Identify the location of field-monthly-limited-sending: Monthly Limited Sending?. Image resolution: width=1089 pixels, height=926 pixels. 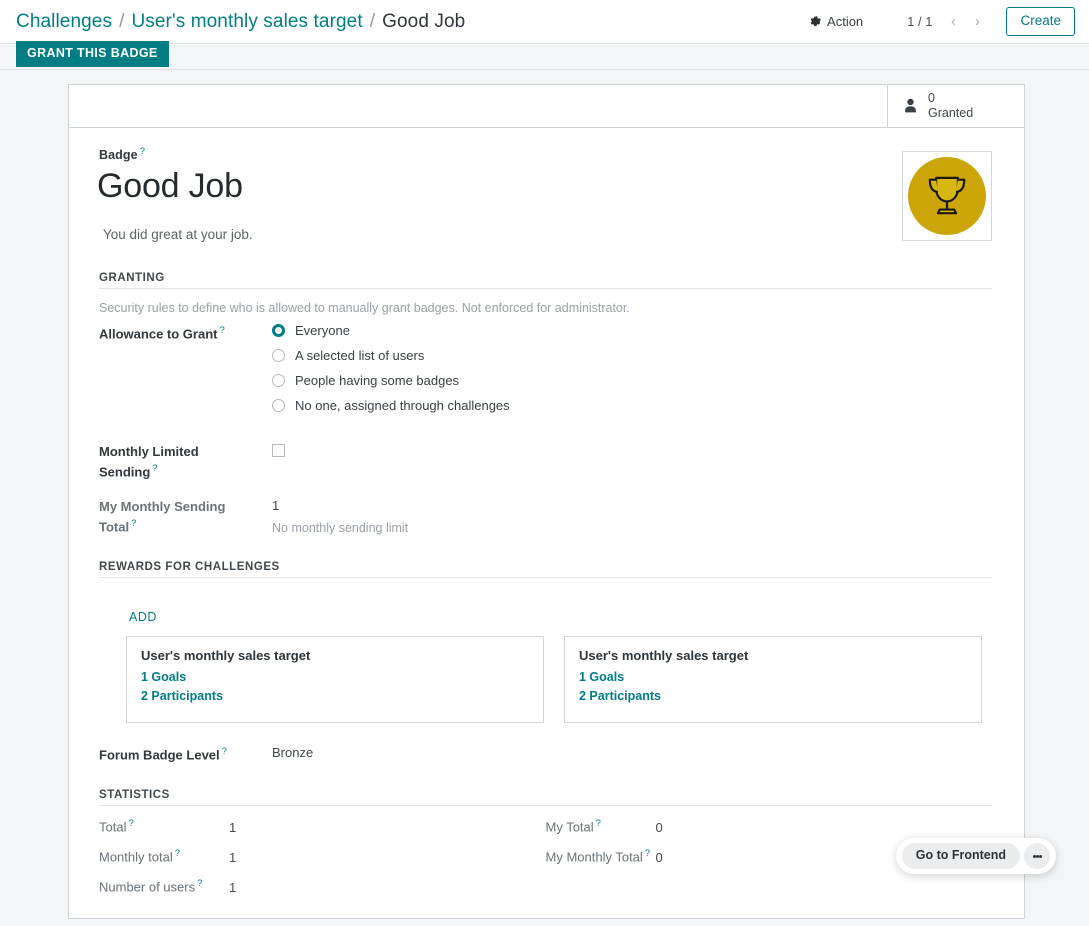
(545, 461).